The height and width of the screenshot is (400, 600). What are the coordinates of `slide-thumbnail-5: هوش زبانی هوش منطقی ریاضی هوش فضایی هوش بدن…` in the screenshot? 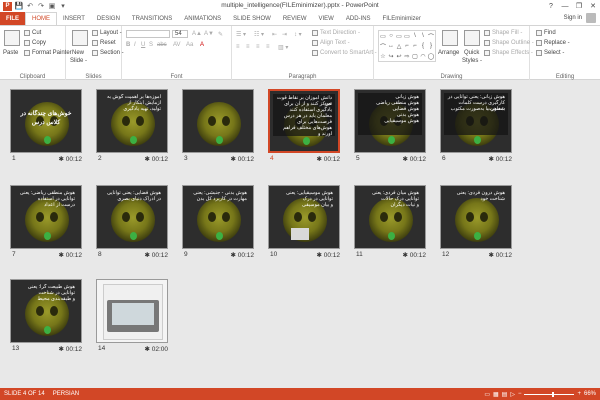 It's located at (390, 126).